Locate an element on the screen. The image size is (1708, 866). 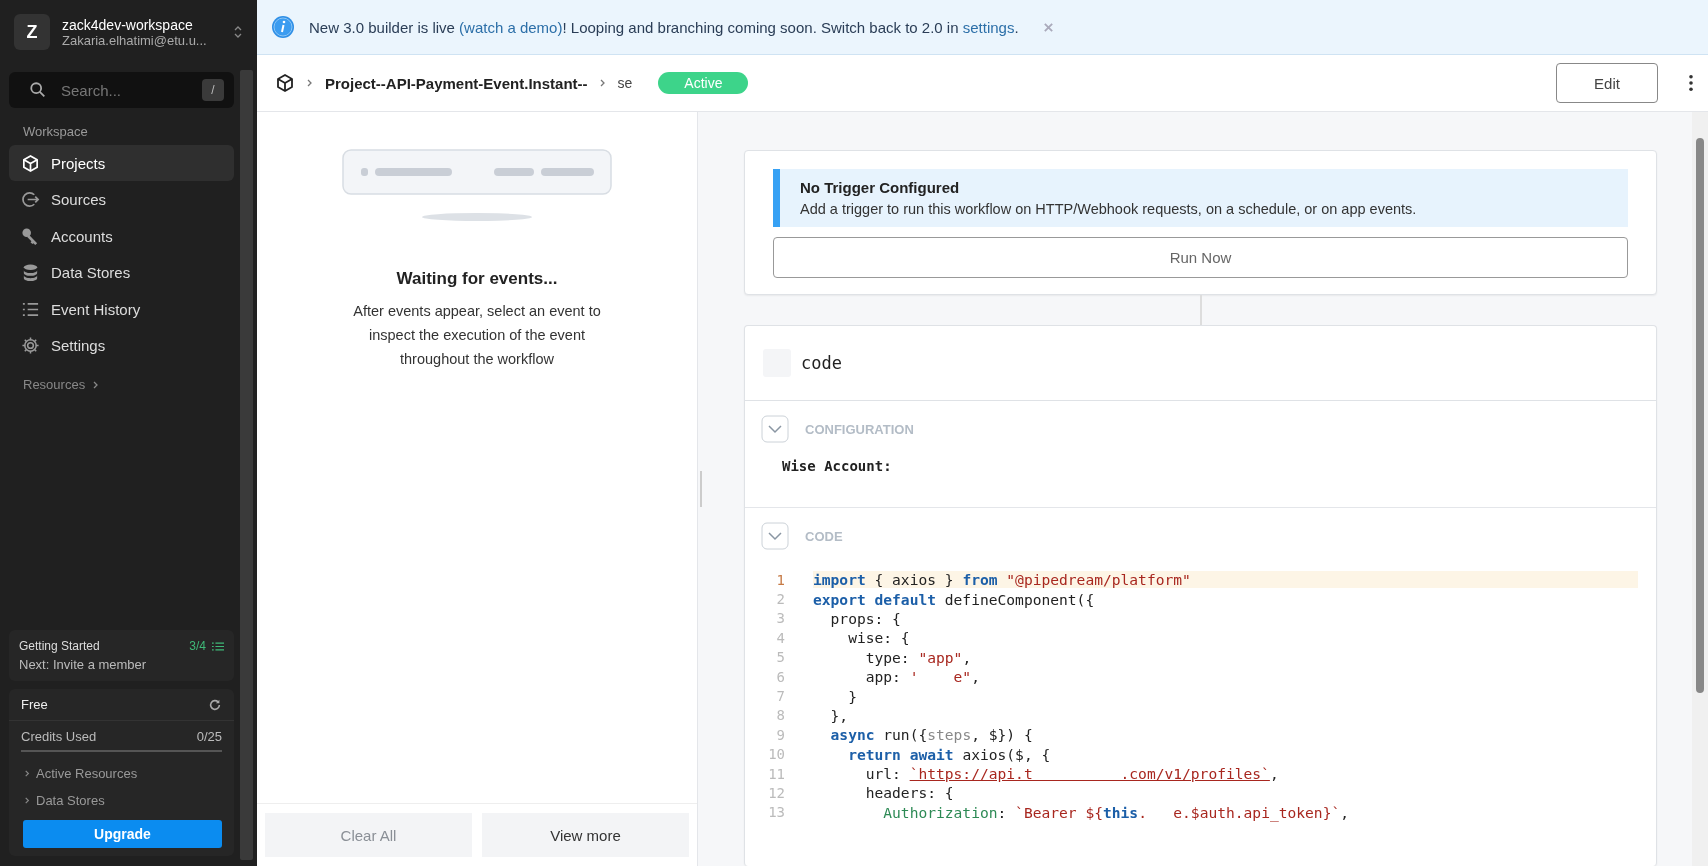
list-icon is located at coordinates (218, 646).